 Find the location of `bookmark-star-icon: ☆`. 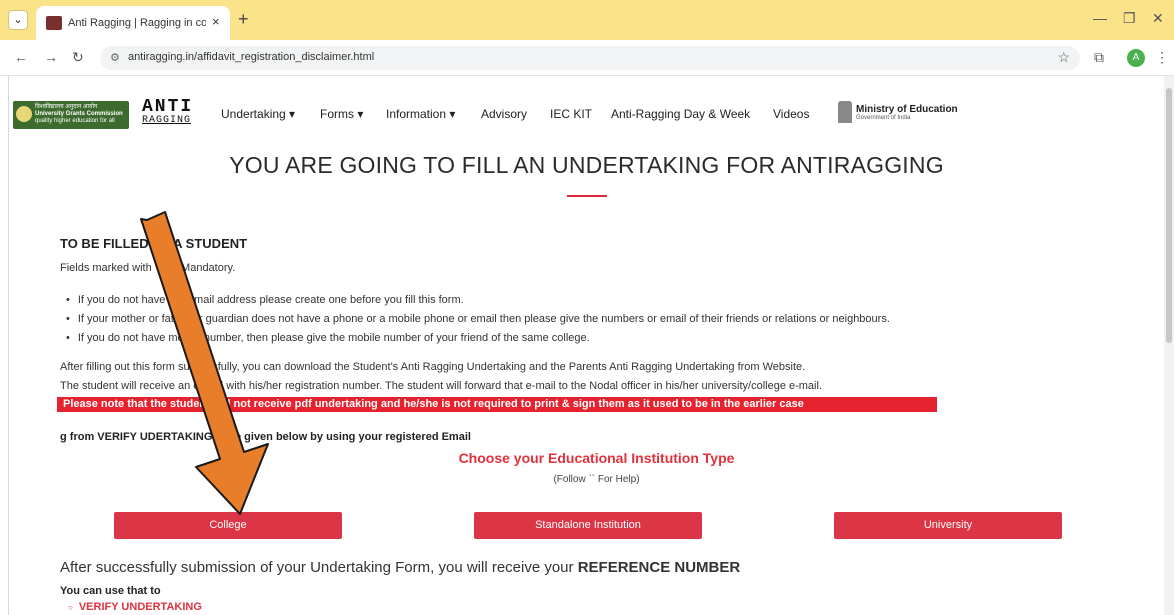

bookmark-star-icon: ☆ is located at coordinates (1063, 57).